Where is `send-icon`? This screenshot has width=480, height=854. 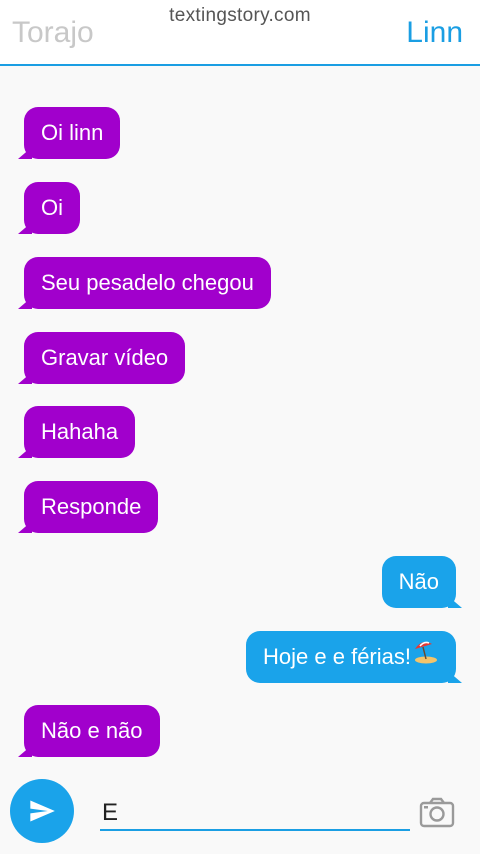
send-icon is located at coordinates (42, 811).